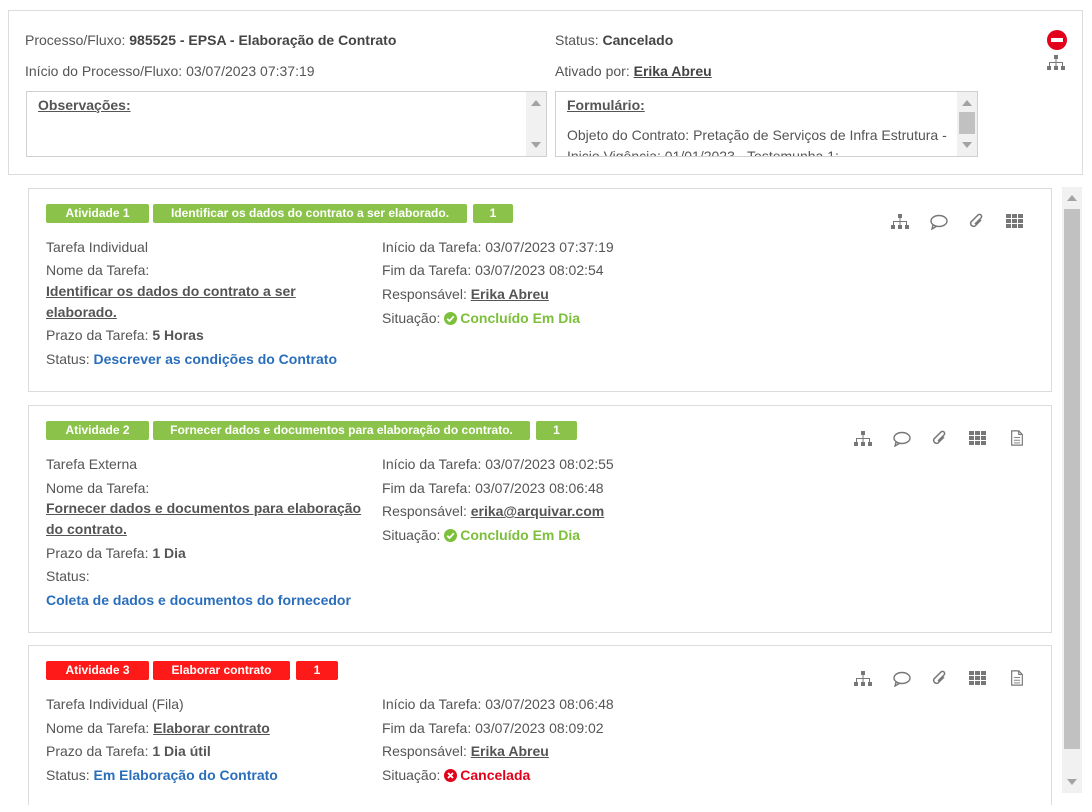 Image resolution: width=1092 pixels, height=812 pixels. What do you see at coordinates (549, 704) in the screenshot?
I see `start-value: 03/07/2023 08:06:48` at bounding box center [549, 704].